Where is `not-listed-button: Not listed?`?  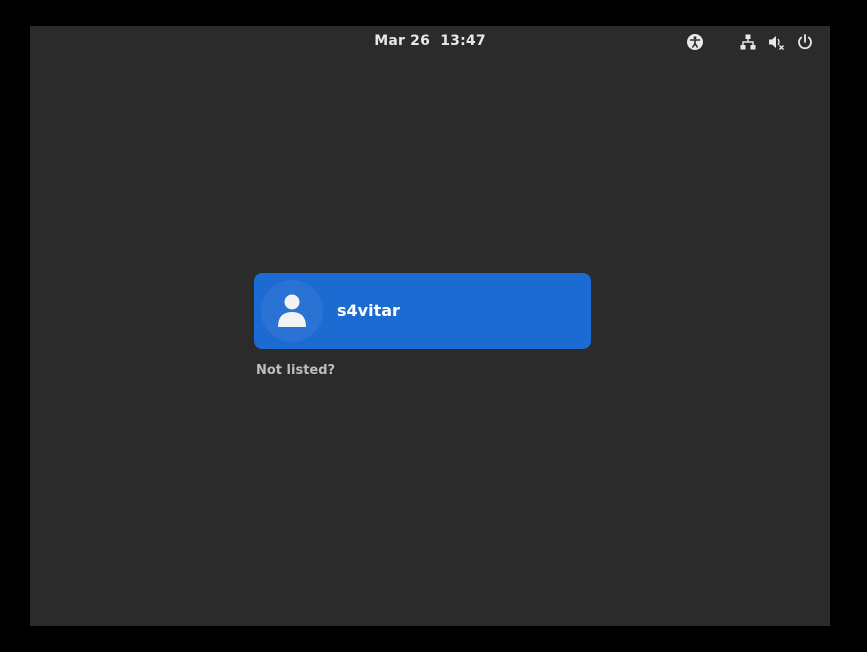
not-listed-button: Not listed? is located at coordinates (295, 370).